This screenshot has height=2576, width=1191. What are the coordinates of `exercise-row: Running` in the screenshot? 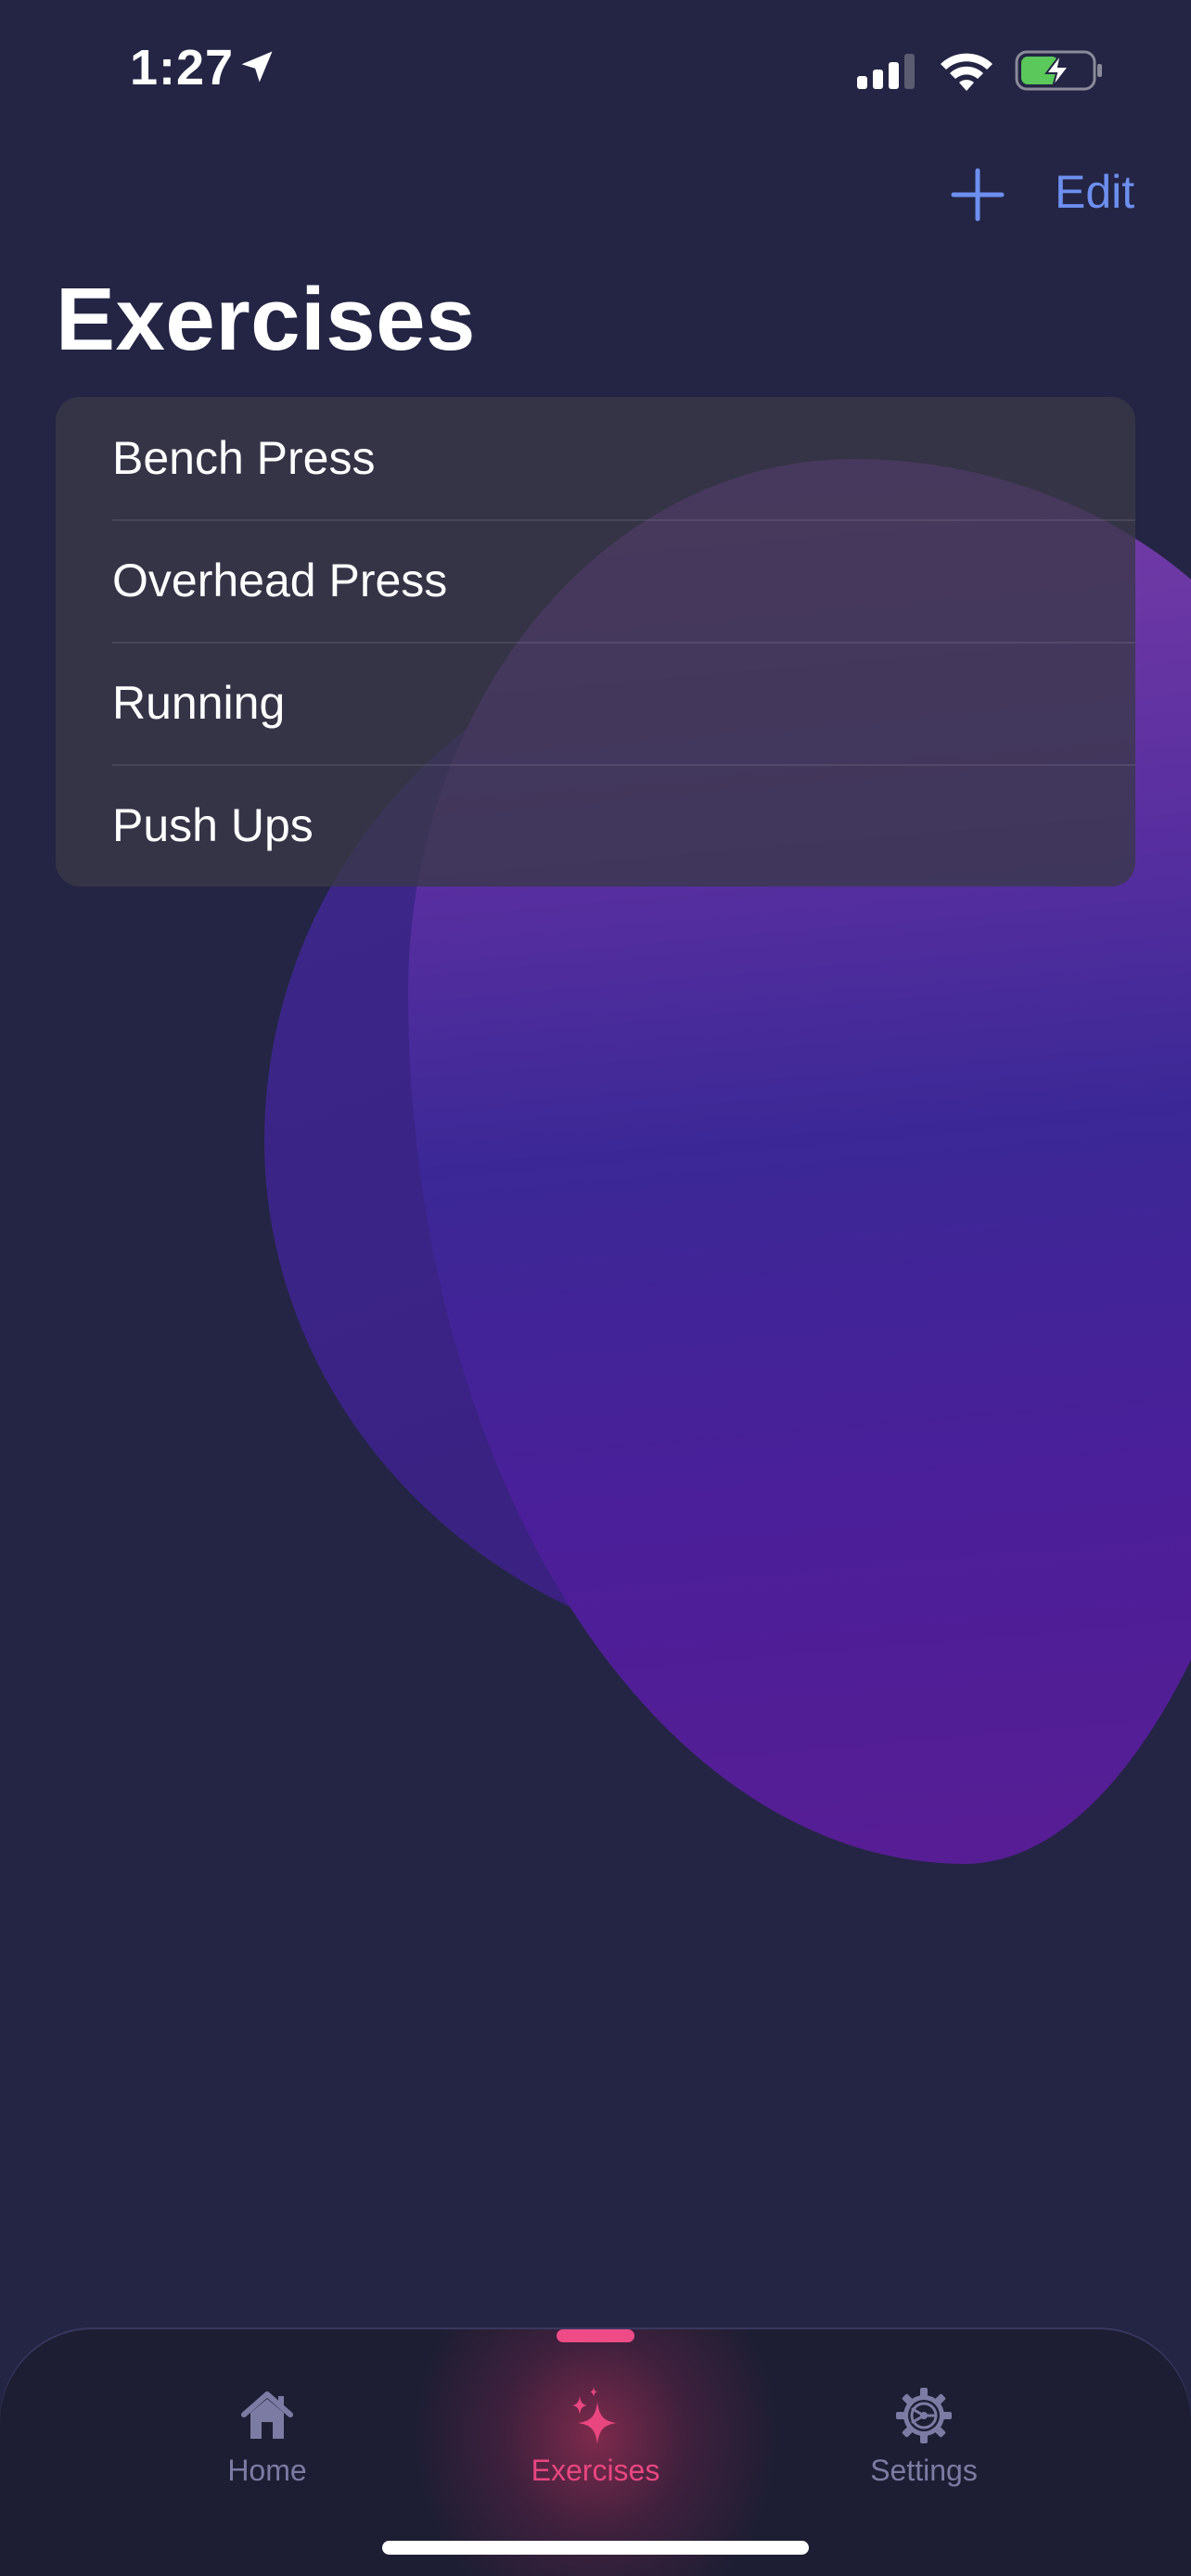 It's located at (595, 703).